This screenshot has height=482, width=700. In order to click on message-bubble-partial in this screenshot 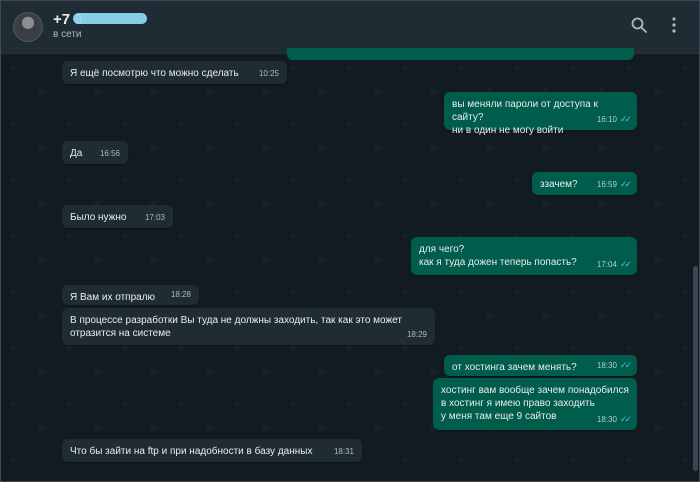, I will do `click(460, 54)`.